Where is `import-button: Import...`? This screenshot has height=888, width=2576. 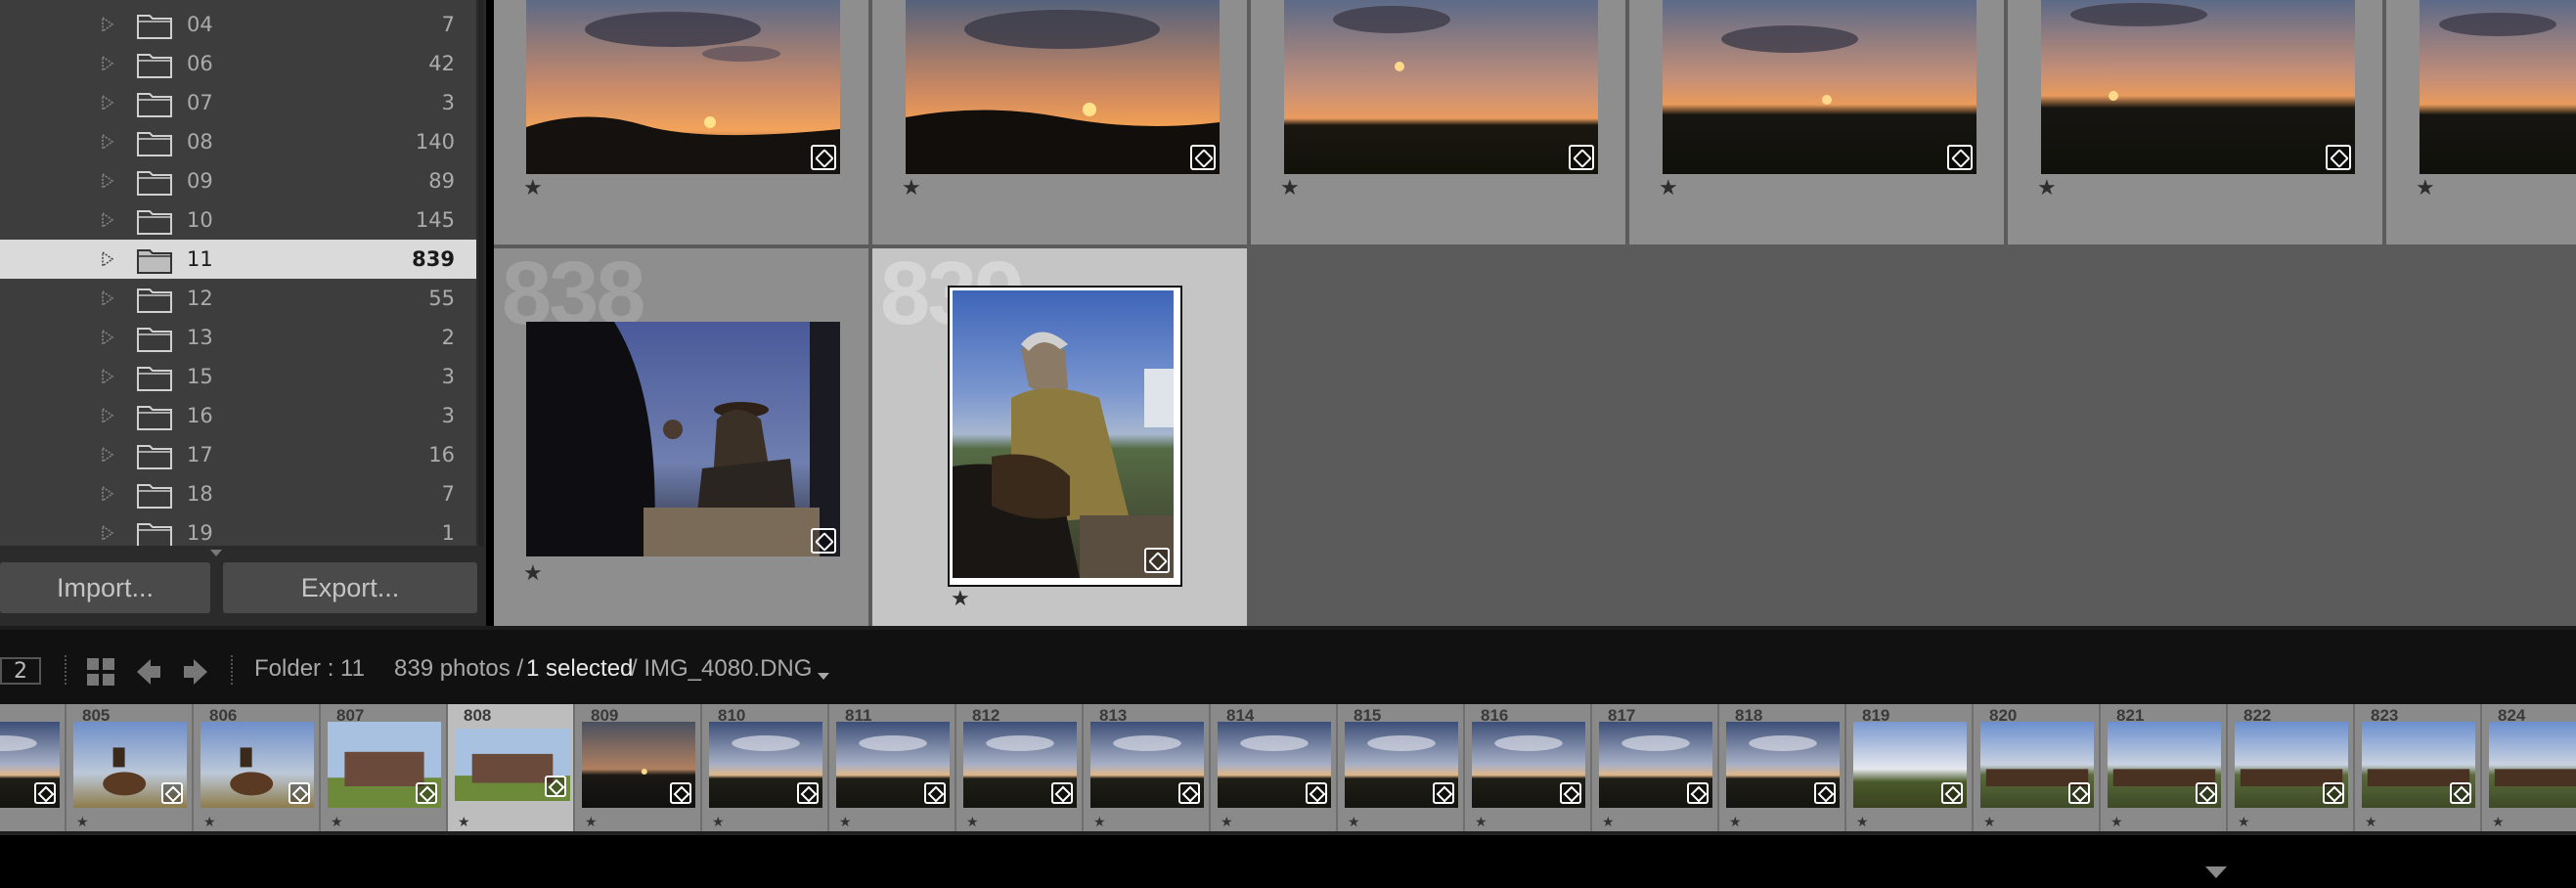 import-button: Import... is located at coordinates (105, 588).